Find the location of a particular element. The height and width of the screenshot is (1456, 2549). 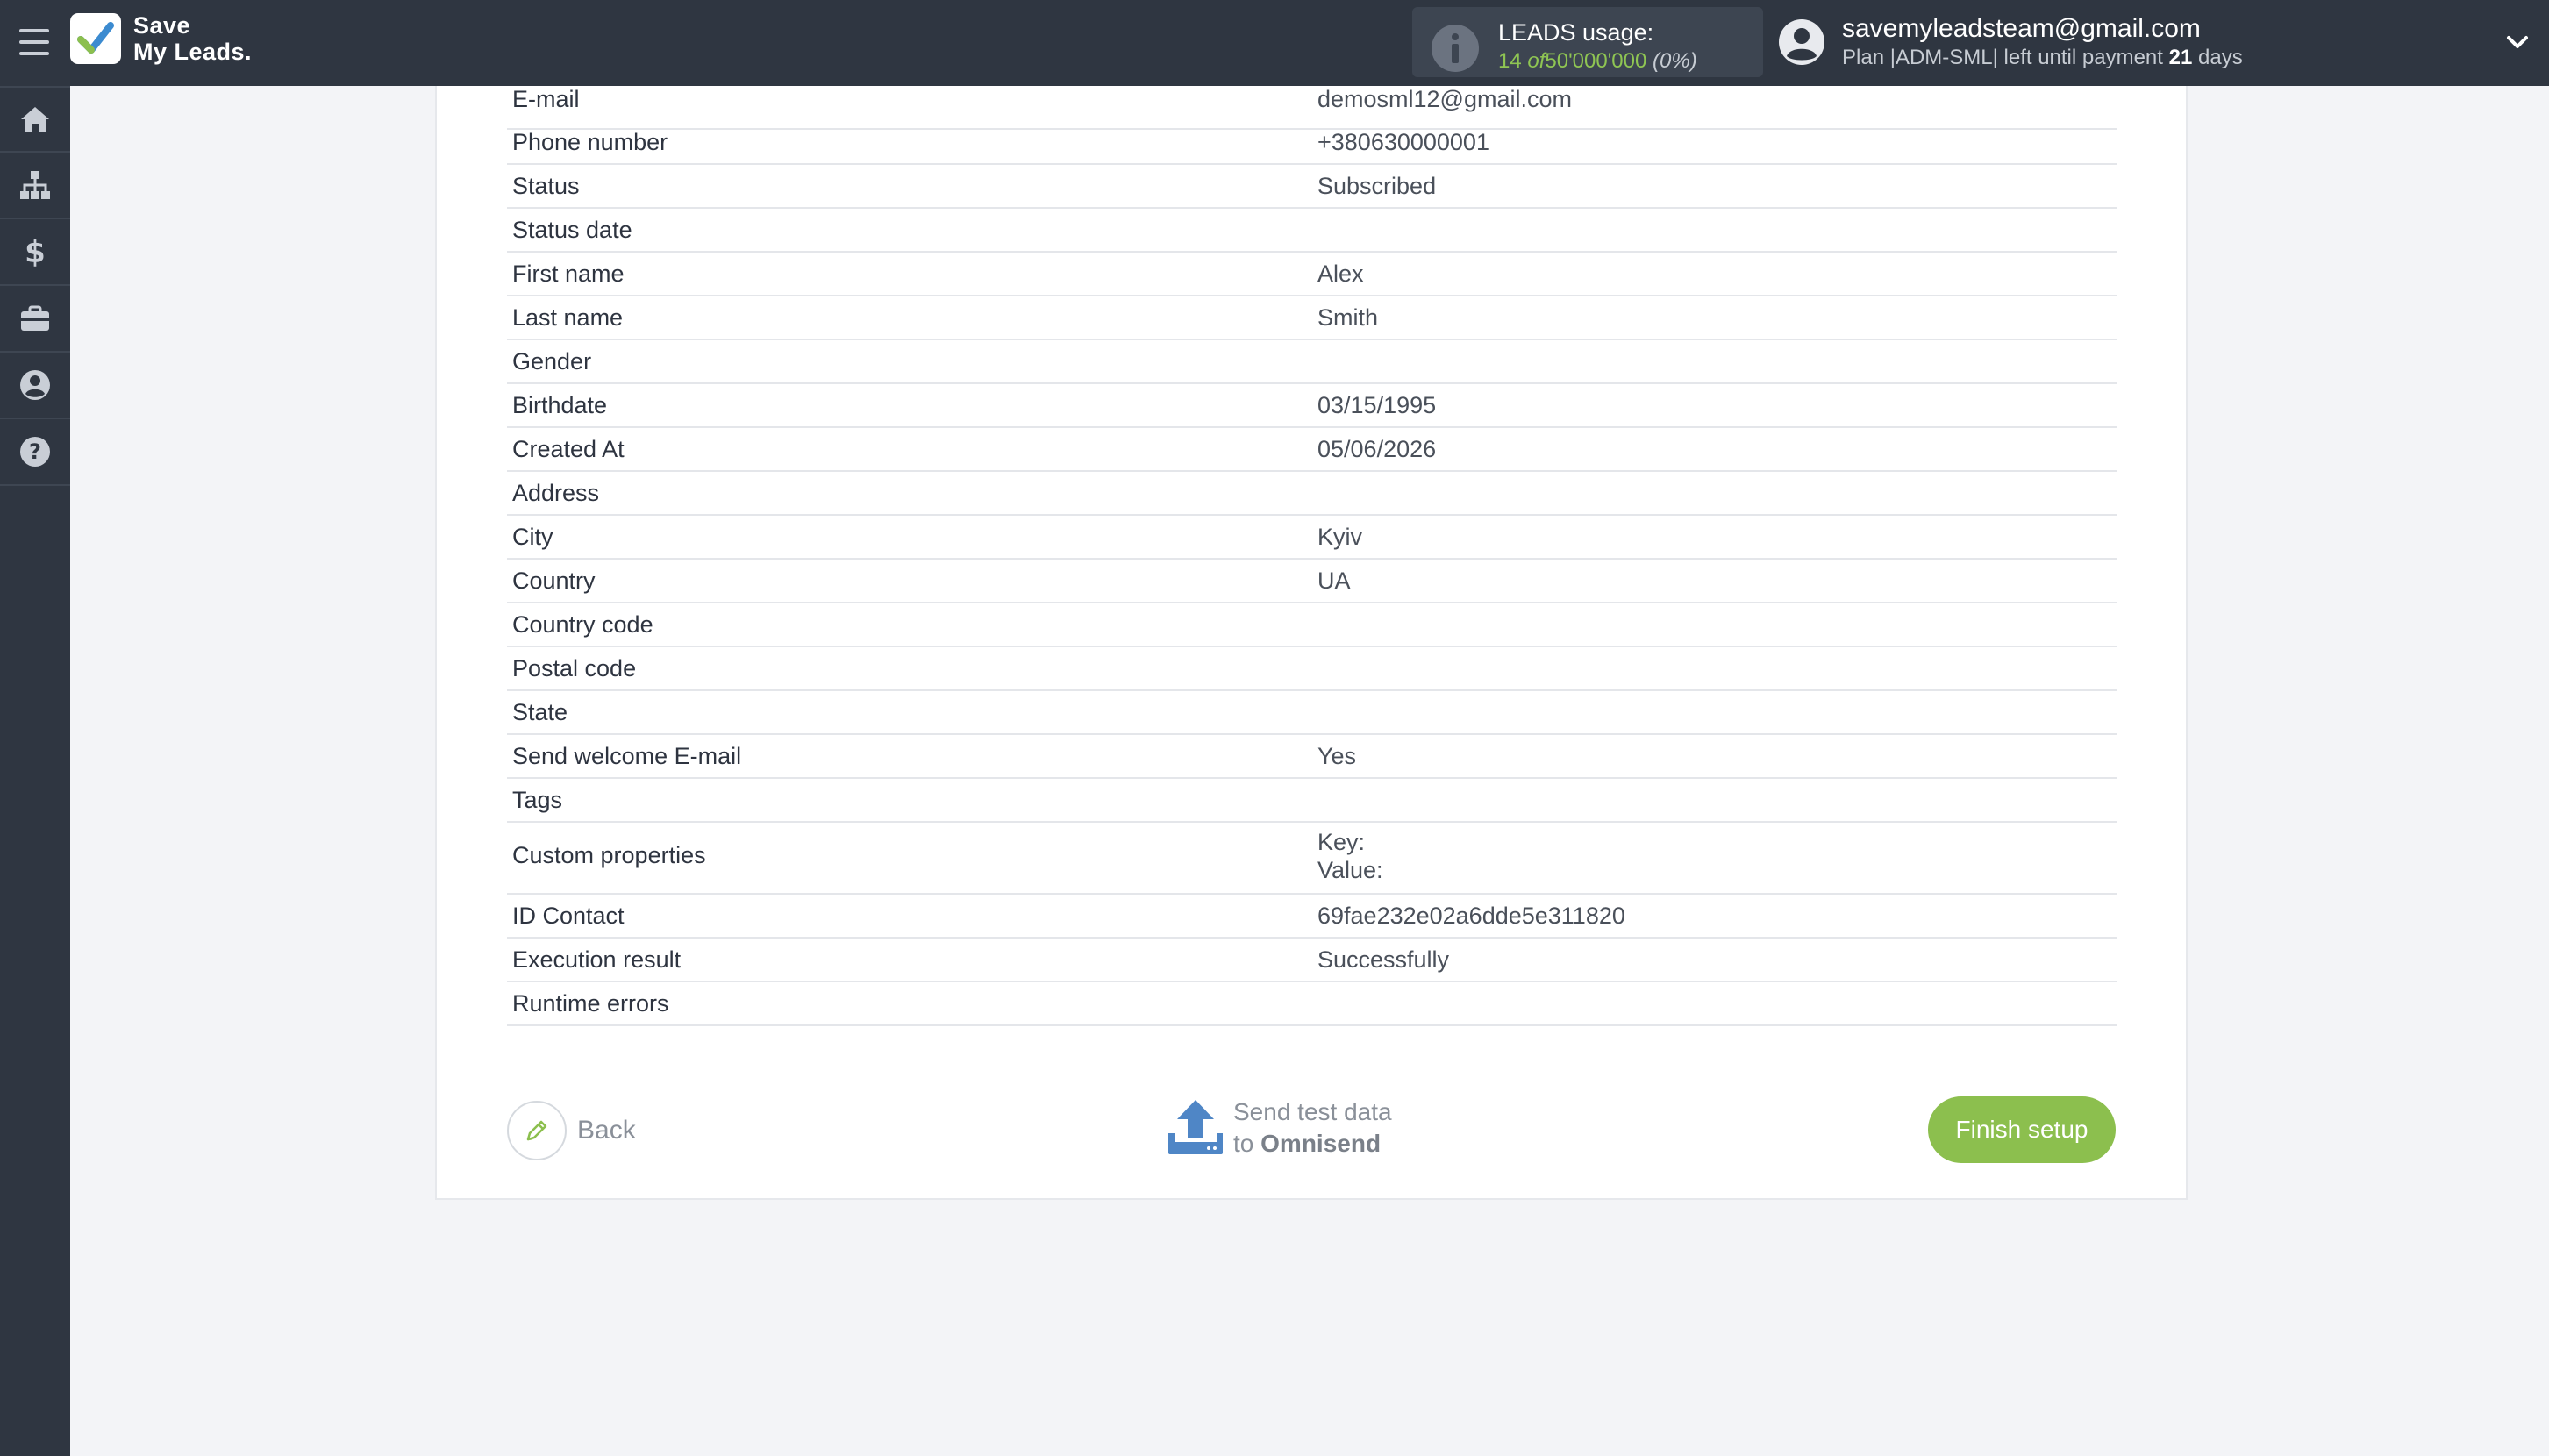

field-value: Successfully is located at coordinates (1383, 959).